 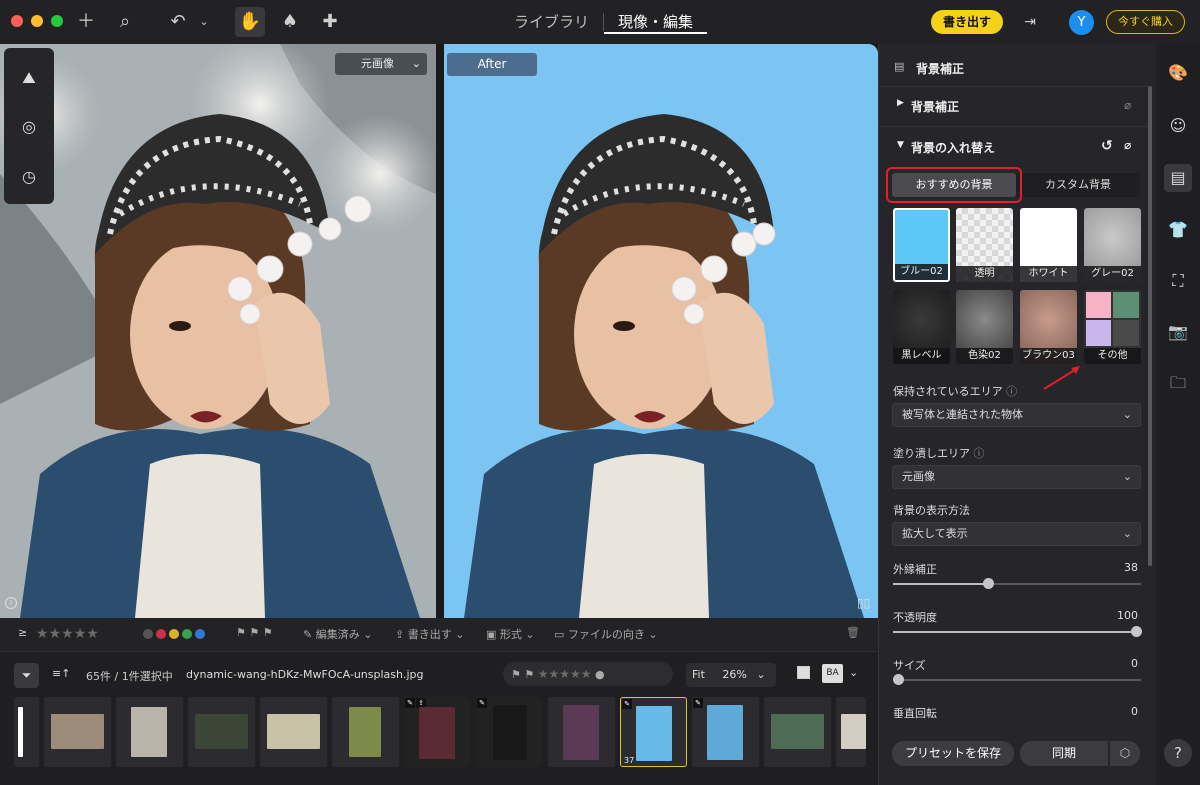 I want to click on before-after-icon: BA, so click(x=832, y=673).